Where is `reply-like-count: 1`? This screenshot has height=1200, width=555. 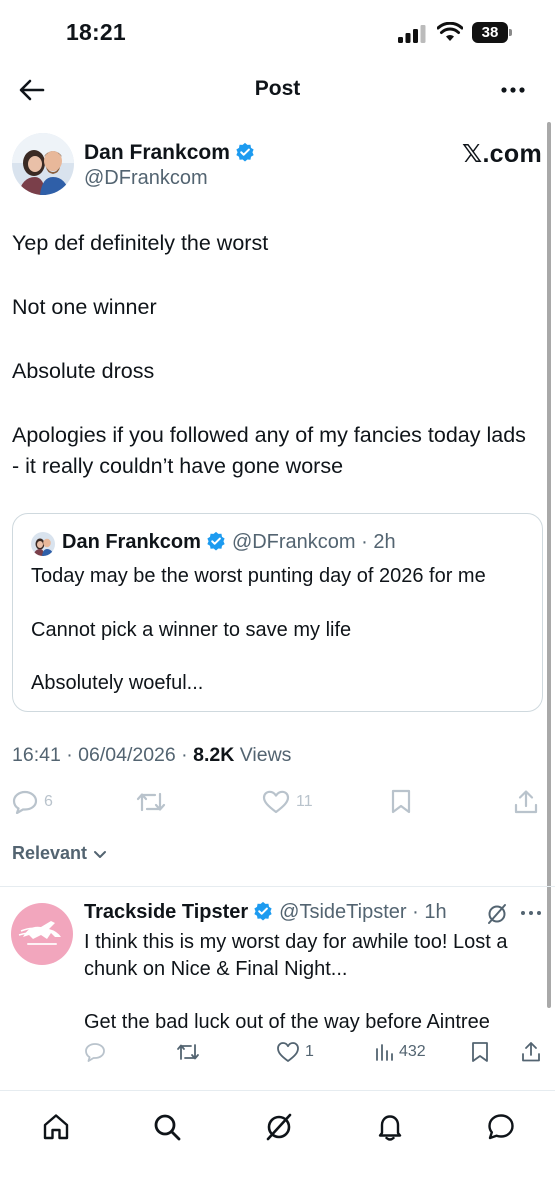
reply-like-count: 1 is located at coordinates (309, 1051).